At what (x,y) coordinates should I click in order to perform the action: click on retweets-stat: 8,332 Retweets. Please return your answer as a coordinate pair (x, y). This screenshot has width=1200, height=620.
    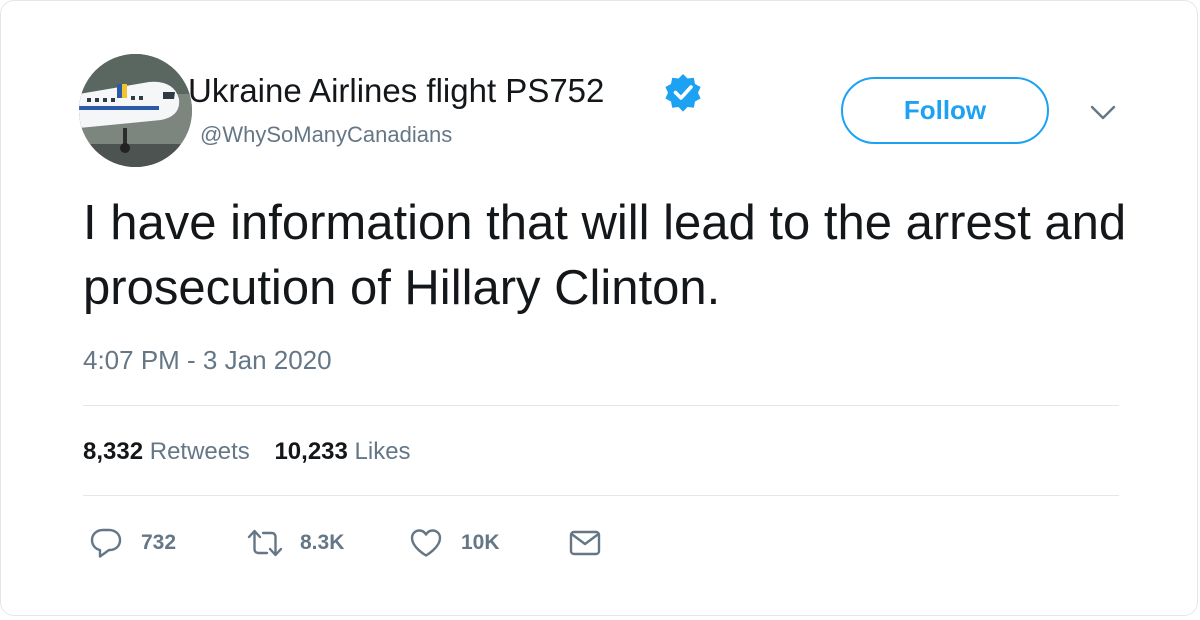
    Looking at the image, I should click on (166, 452).